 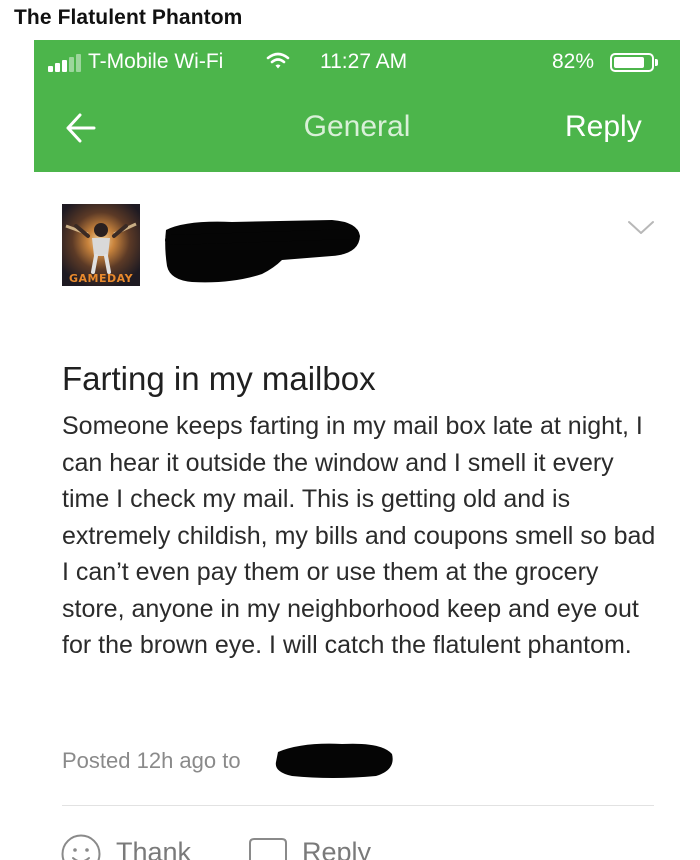 I want to click on avatar: GAMEDAY, so click(x=101, y=245).